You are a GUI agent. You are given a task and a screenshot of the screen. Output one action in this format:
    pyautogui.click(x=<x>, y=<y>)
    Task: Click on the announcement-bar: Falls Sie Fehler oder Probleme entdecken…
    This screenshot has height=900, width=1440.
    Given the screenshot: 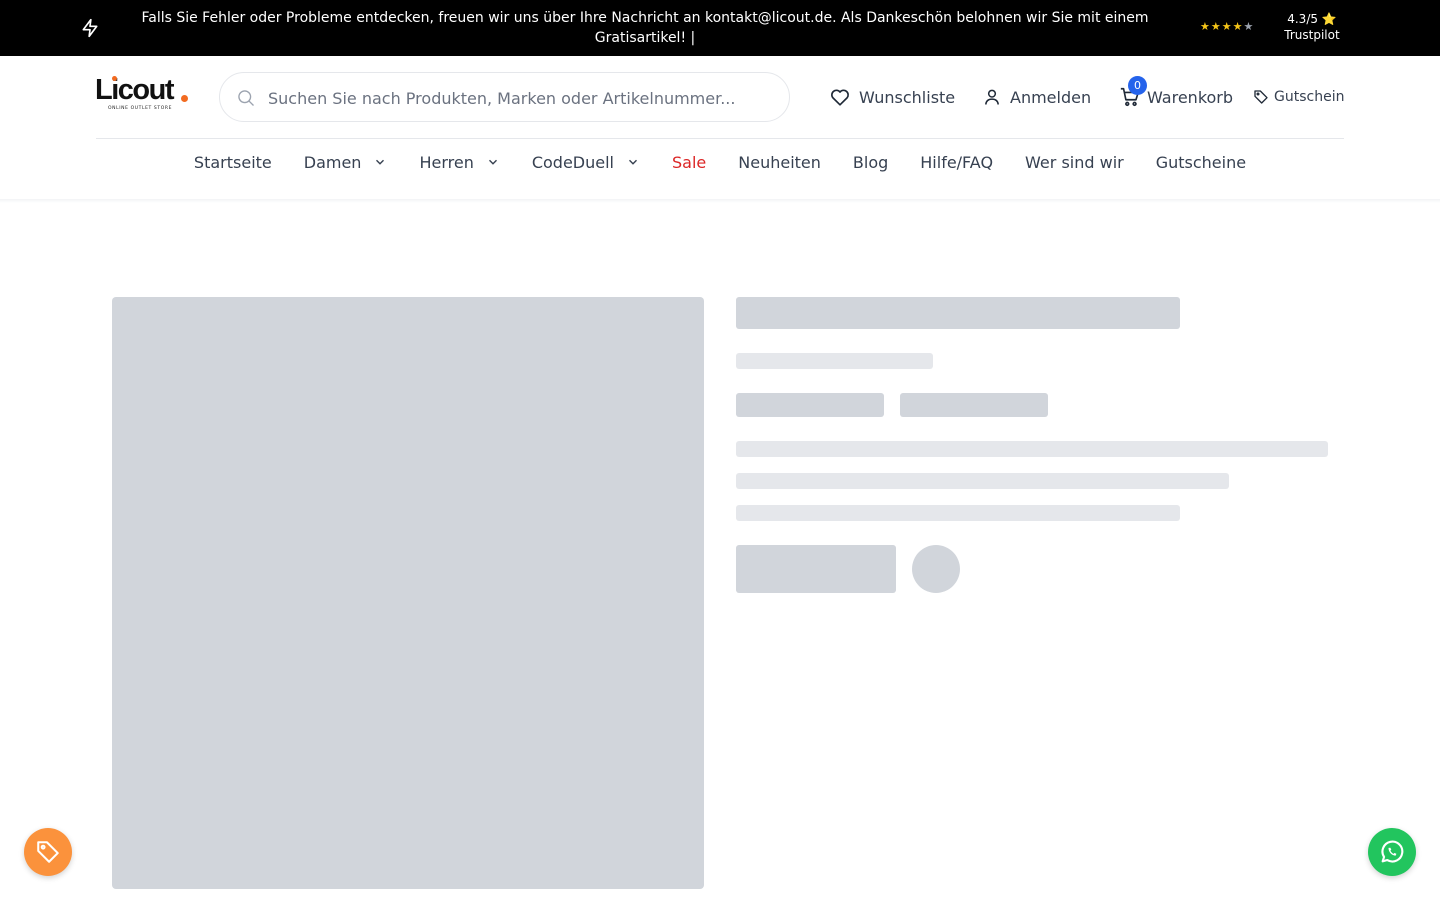 What is the action you would take?
    pyautogui.click(x=720, y=28)
    